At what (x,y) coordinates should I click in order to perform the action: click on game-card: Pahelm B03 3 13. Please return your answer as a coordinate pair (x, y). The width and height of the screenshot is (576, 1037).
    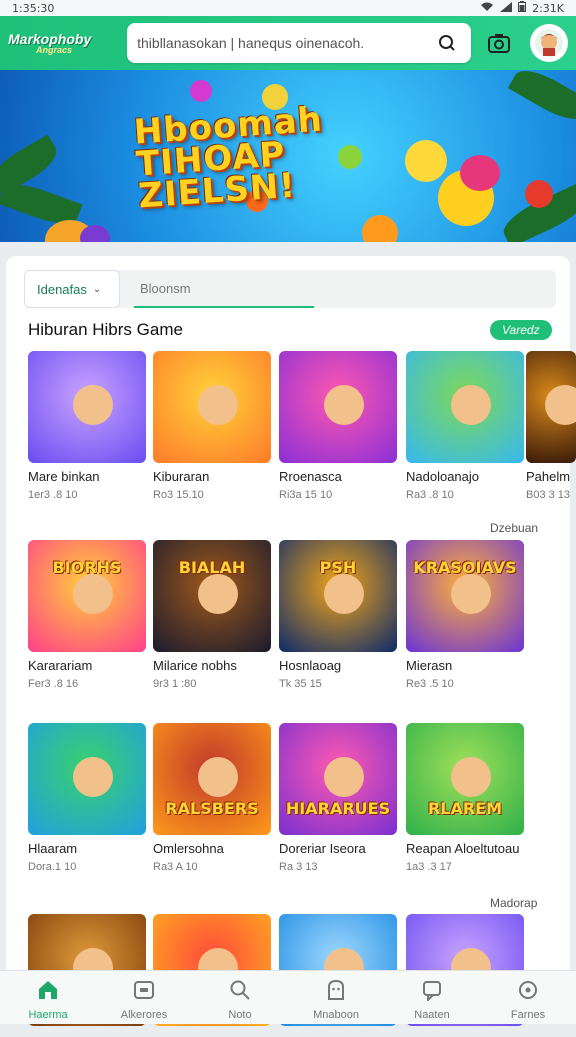
    Looking at the image, I should click on (551, 426).